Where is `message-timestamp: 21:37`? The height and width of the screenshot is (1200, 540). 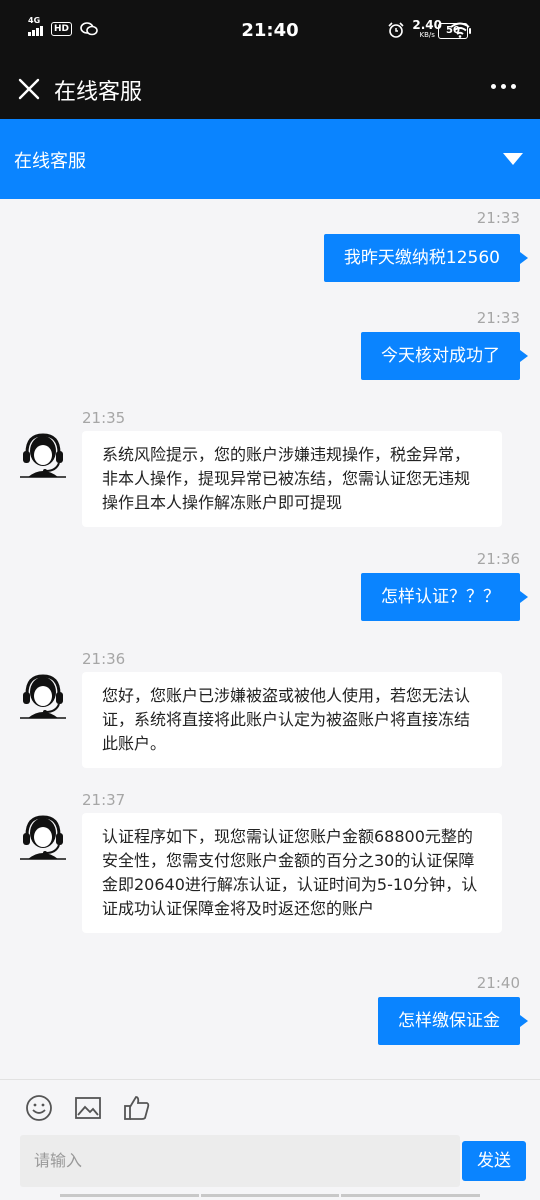
message-timestamp: 21:37 is located at coordinates (104, 800).